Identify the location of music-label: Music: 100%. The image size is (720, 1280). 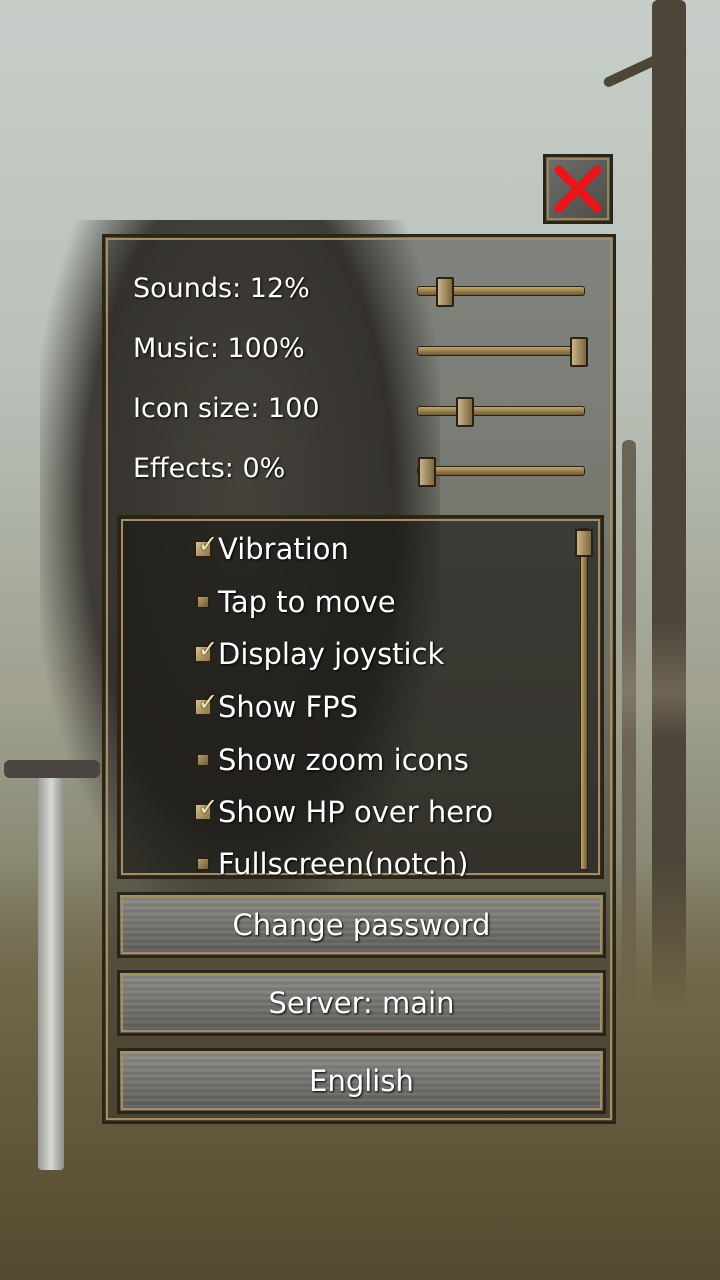
(219, 348).